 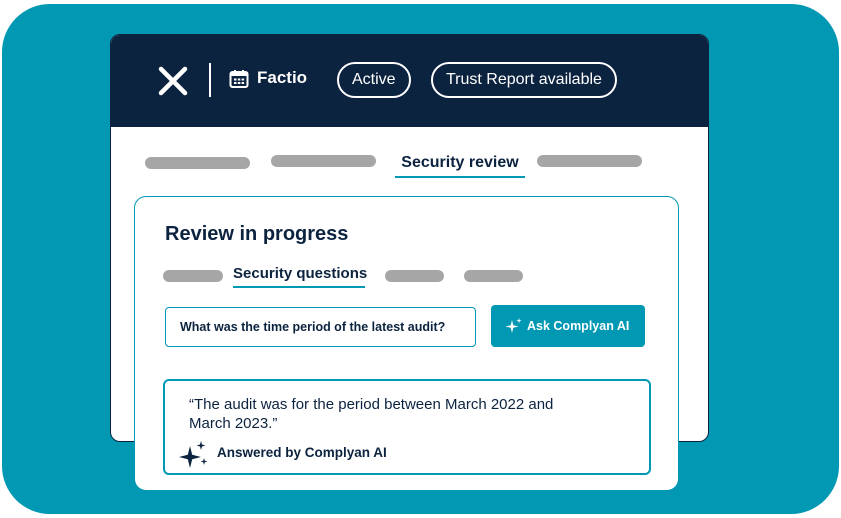 What do you see at coordinates (193, 454) in the screenshot?
I see `ai-sparkle-icon` at bounding box center [193, 454].